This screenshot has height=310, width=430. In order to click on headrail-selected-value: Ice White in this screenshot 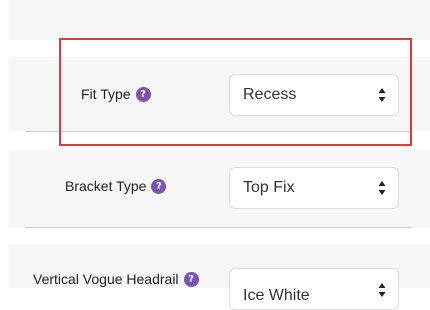, I will do `click(276, 295)`.